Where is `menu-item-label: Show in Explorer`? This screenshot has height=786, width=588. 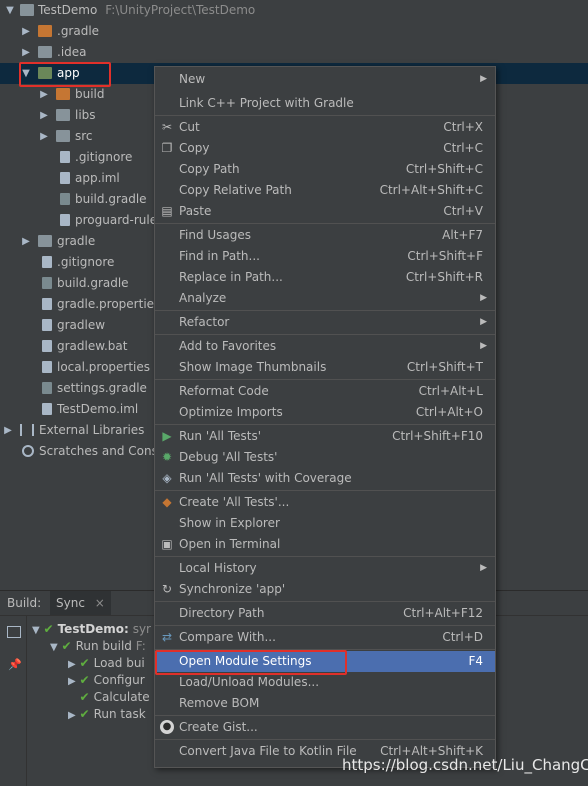 menu-item-label: Show in Explorer is located at coordinates (229, 523).